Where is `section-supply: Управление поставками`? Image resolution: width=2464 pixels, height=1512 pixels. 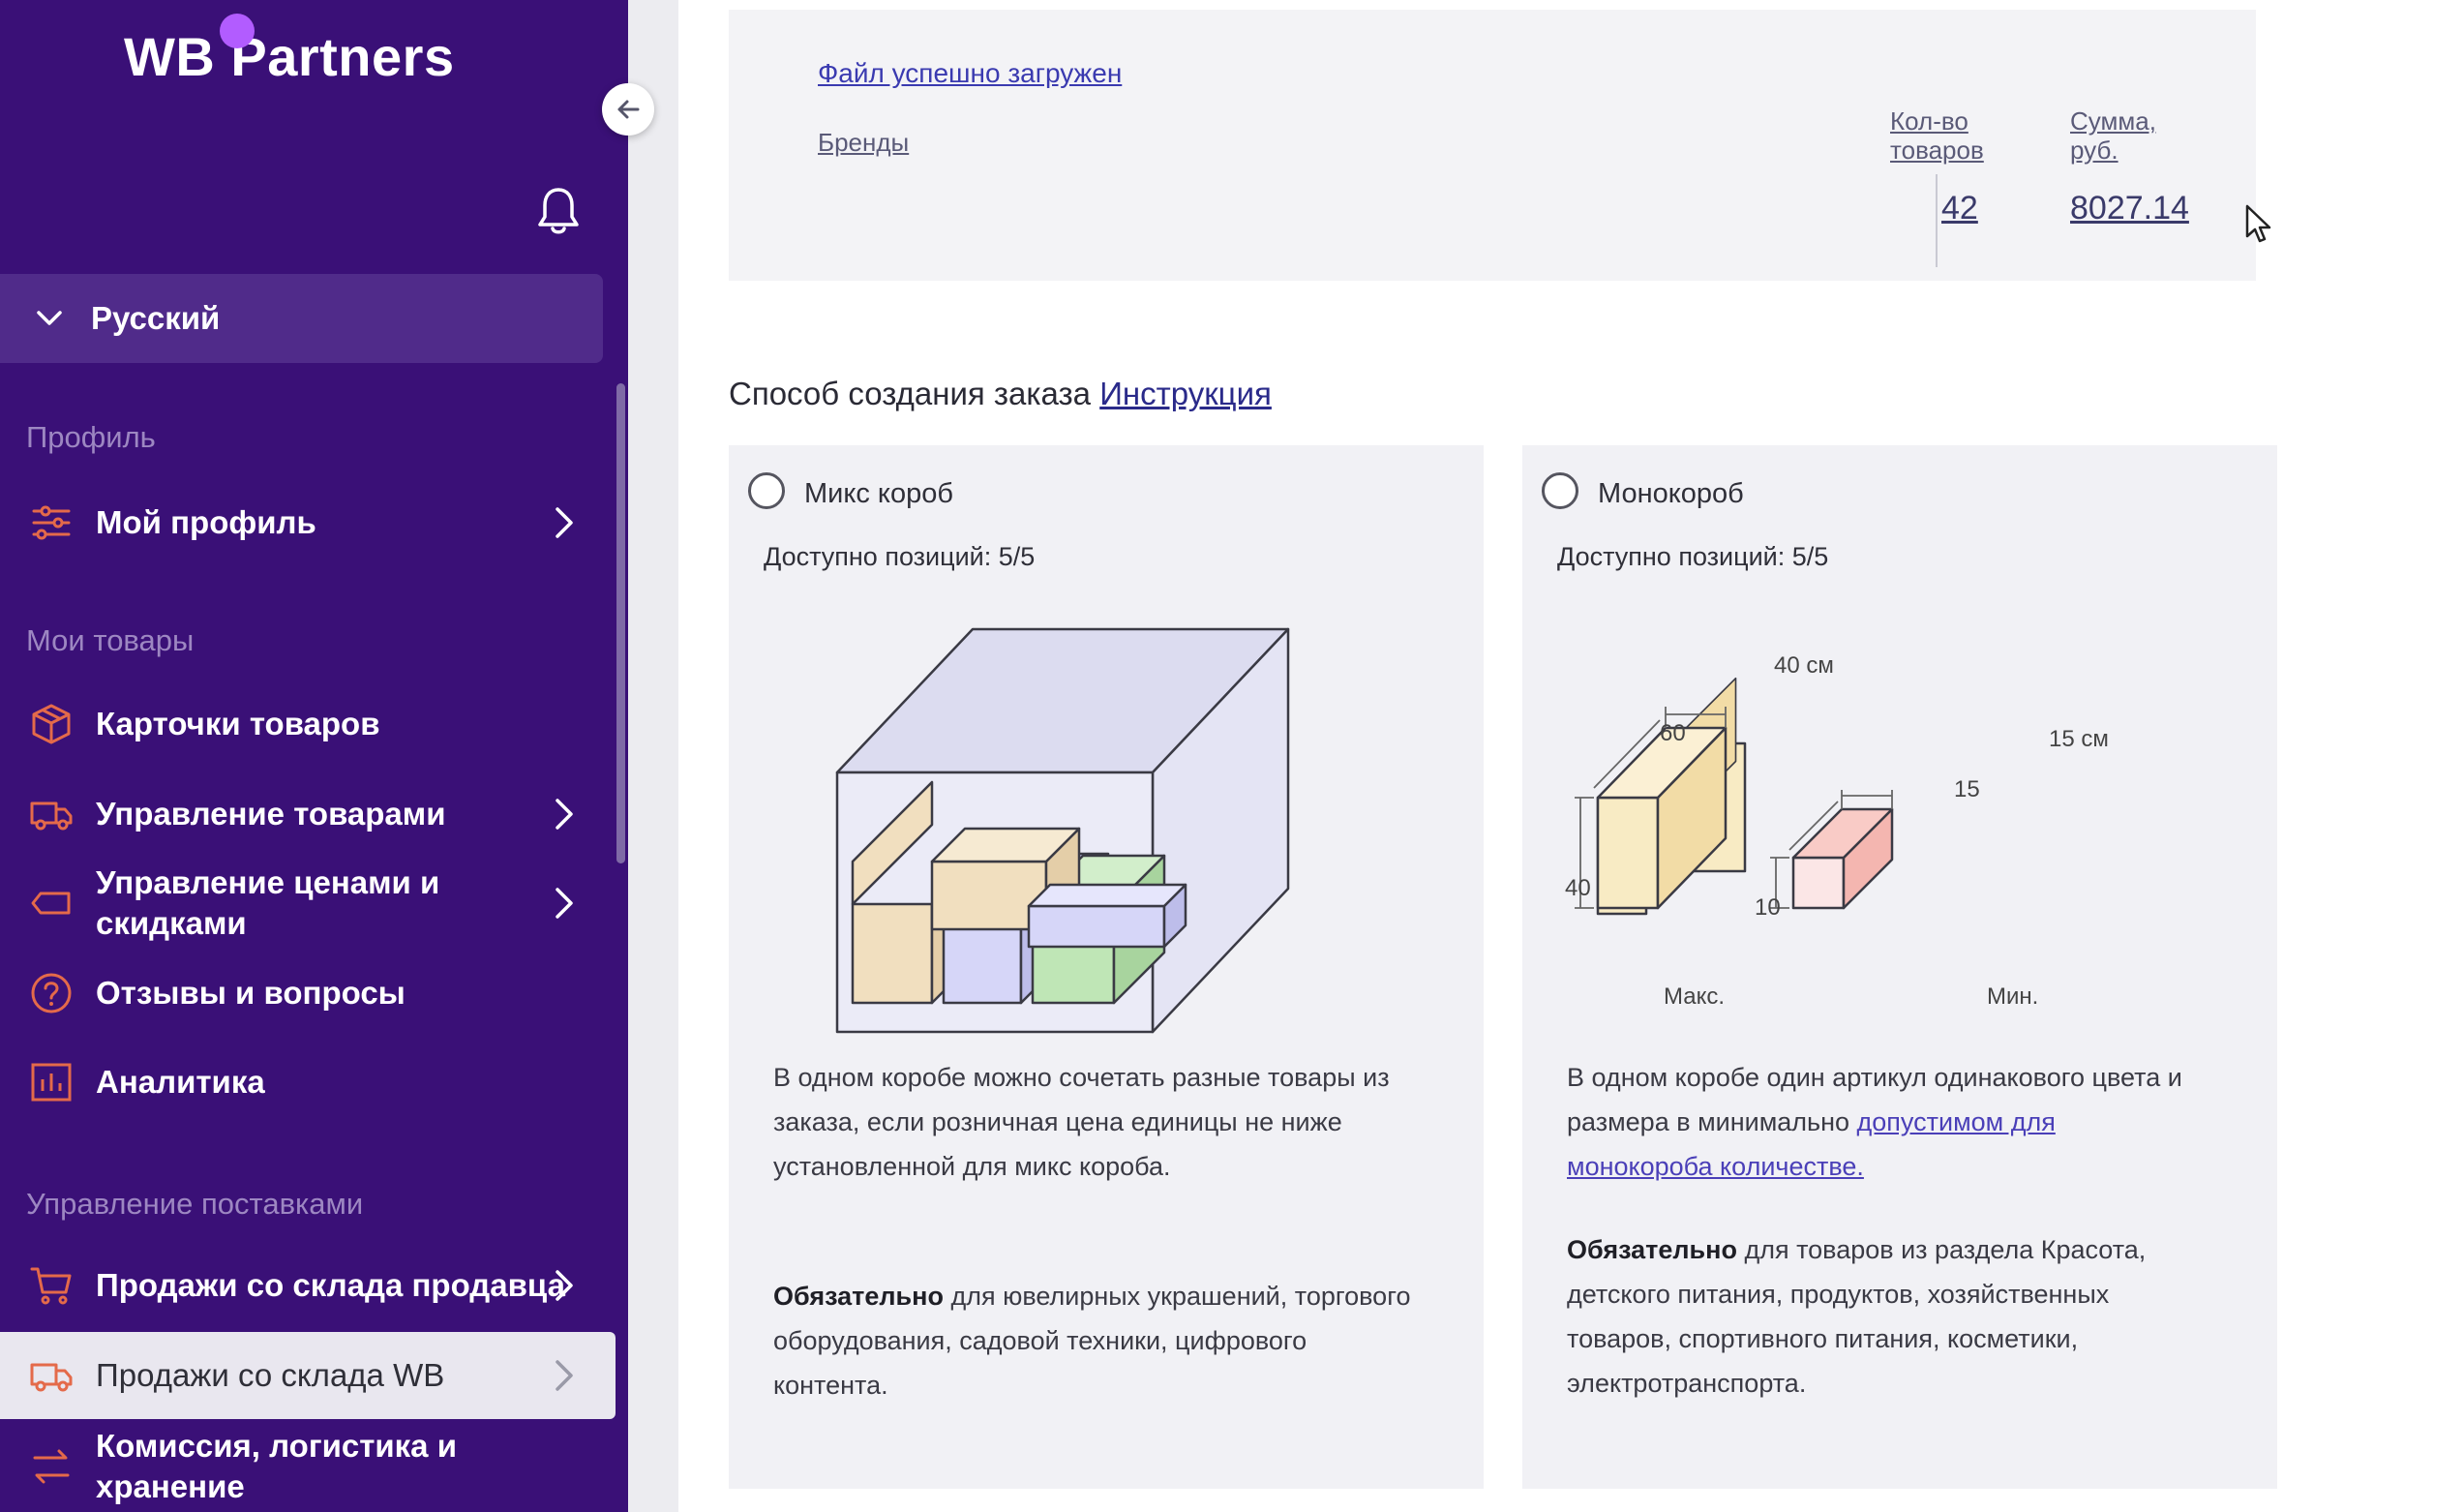
section-supply: Управление поставками is located at coordinates (195, 1204).